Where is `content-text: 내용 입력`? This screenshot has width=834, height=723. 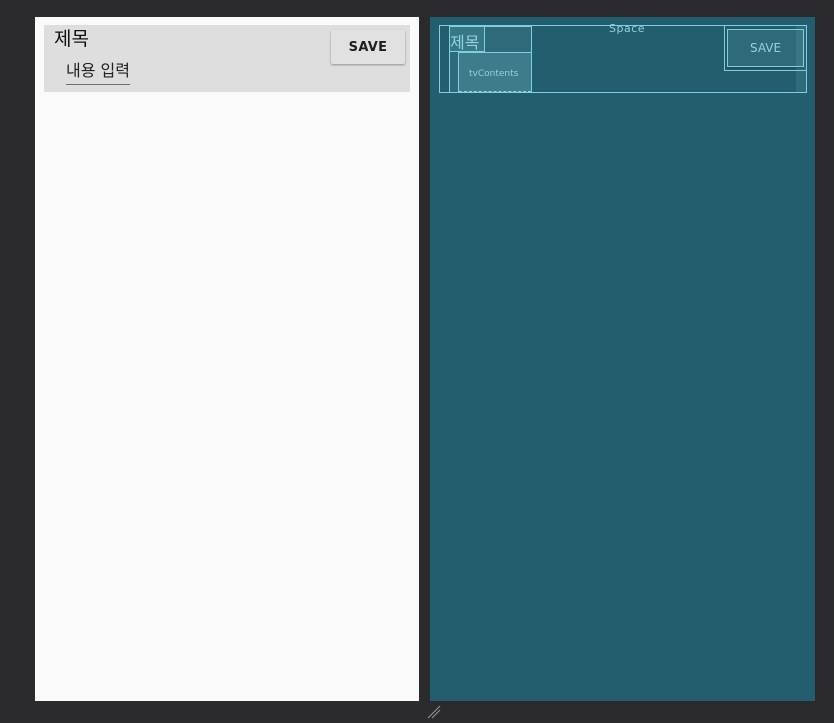 content-text: 내용 입력 is located at coordinates (98, 72).